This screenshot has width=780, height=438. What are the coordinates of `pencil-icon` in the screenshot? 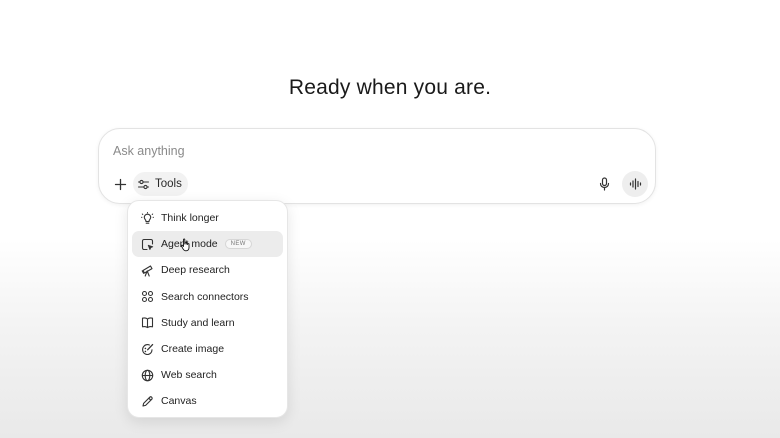 It's located at (147, 401).